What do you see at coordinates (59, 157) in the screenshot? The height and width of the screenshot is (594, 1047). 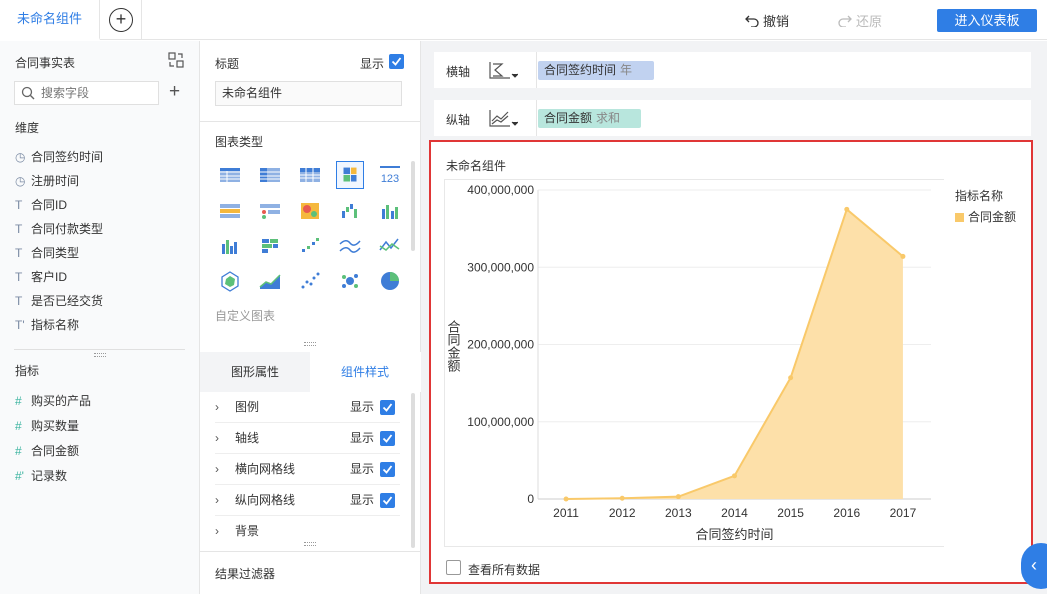 I see `dimension-item: ◷ 合同签约时间` at bounding box center [59, 157].